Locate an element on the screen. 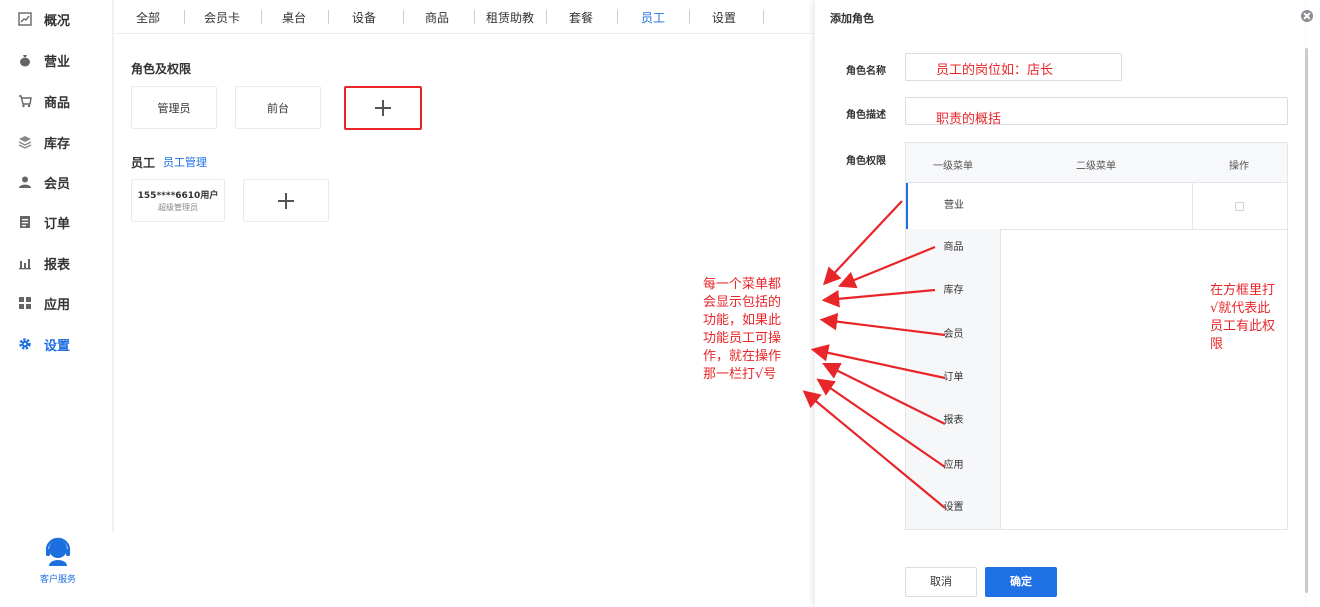  tab-table: 桌台 is located at coordinates (294, 17).